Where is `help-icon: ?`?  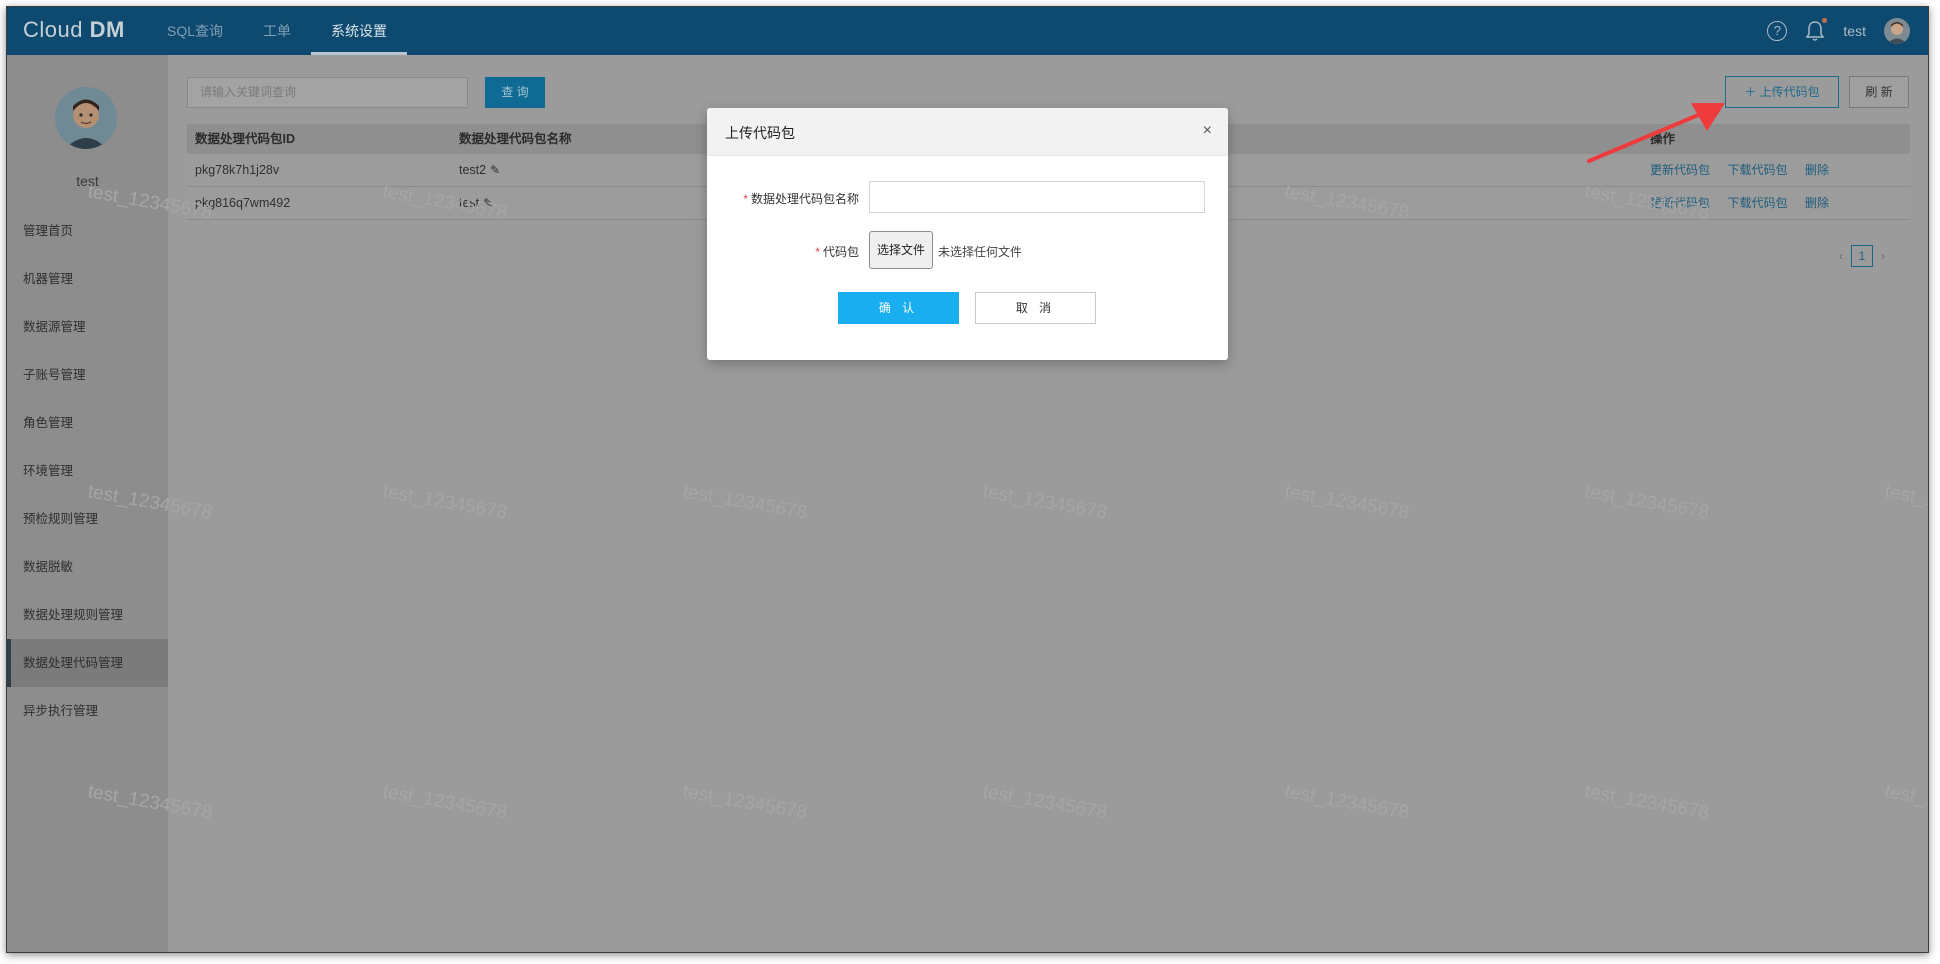 help-icon: ? is located at coordinates (1777, 31).